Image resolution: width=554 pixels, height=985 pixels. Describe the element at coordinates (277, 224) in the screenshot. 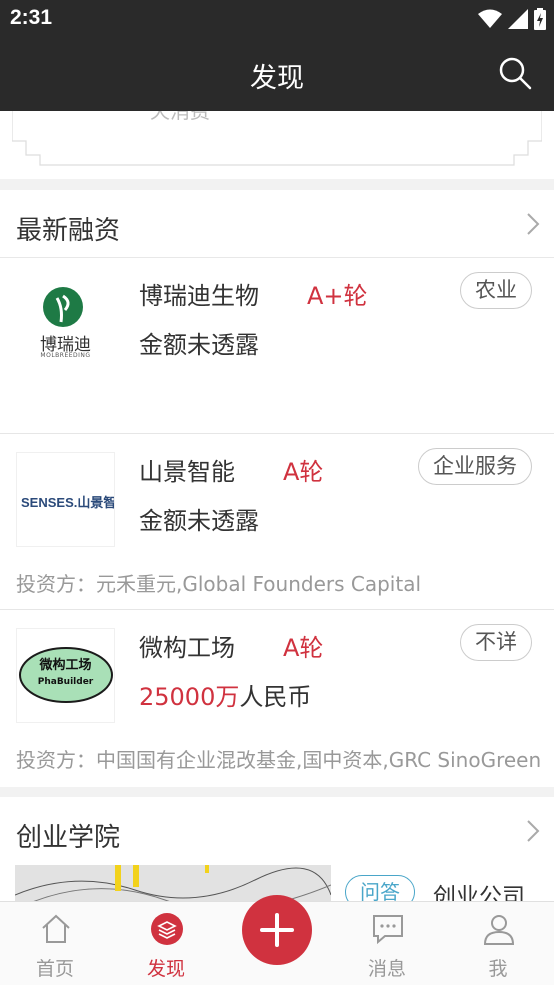

I see `latest-funding-header: 最新融资` at that location.